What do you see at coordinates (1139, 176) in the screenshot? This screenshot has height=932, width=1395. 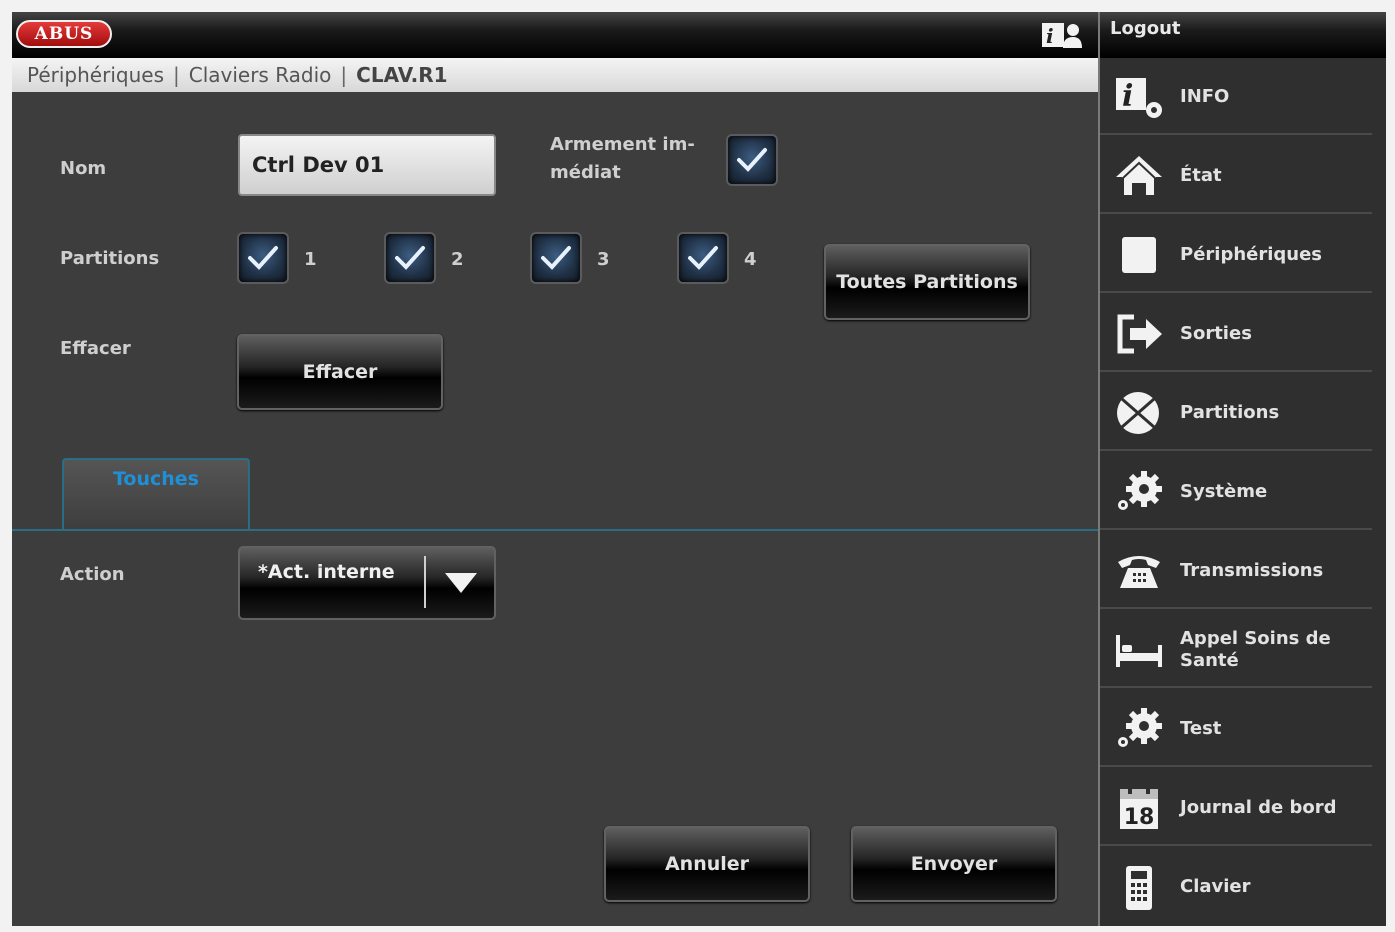 I see `home-icon` at bounding box center [1139, 176].